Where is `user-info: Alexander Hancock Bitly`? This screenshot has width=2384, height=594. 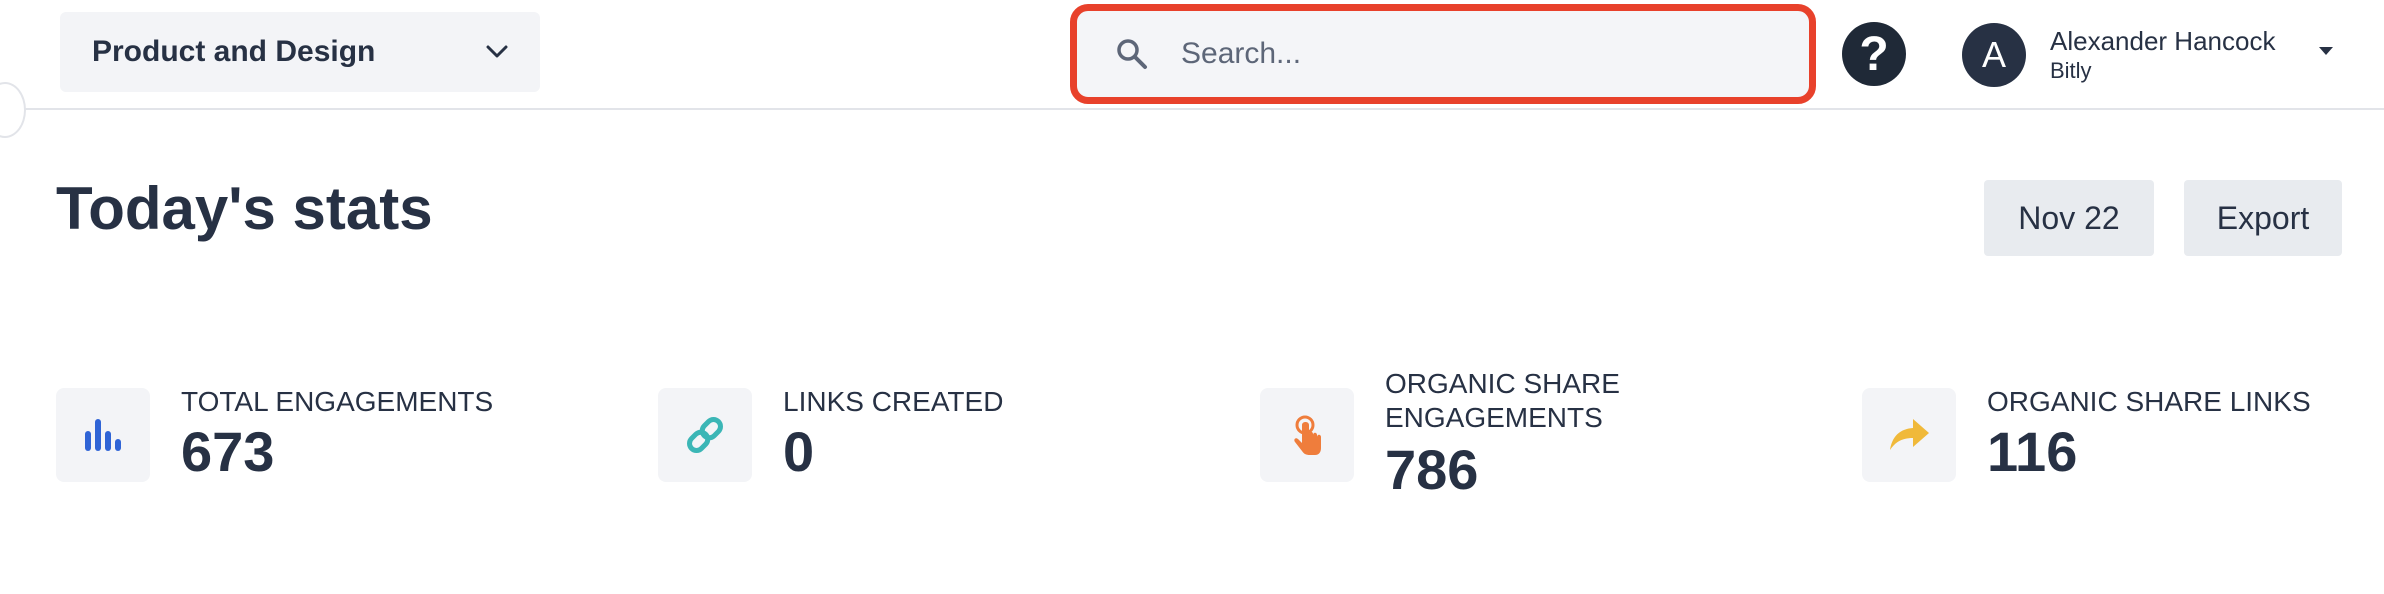 user-info: Alexander Hancock Bitly is located at coordinates (2162, 55).